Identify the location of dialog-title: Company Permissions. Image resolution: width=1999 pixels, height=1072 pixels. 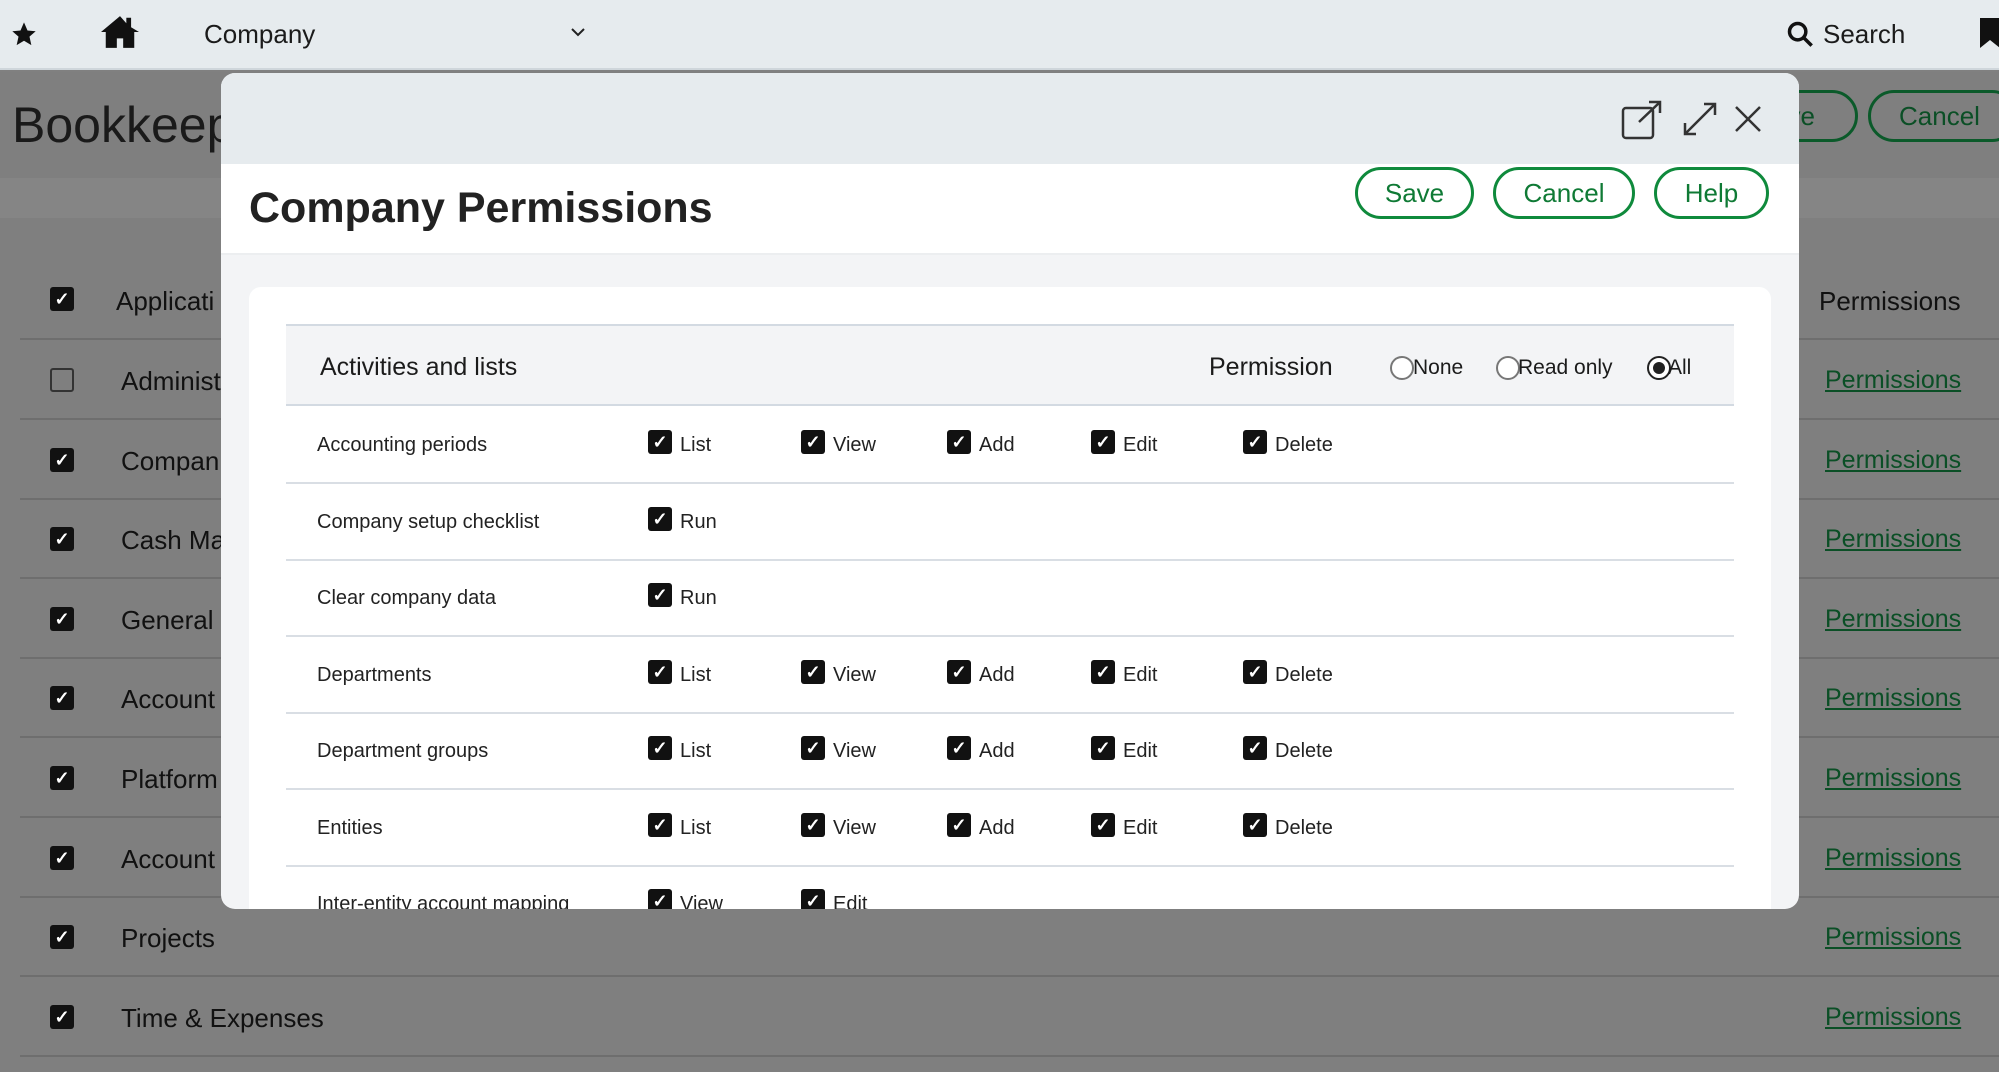
(481, 208).